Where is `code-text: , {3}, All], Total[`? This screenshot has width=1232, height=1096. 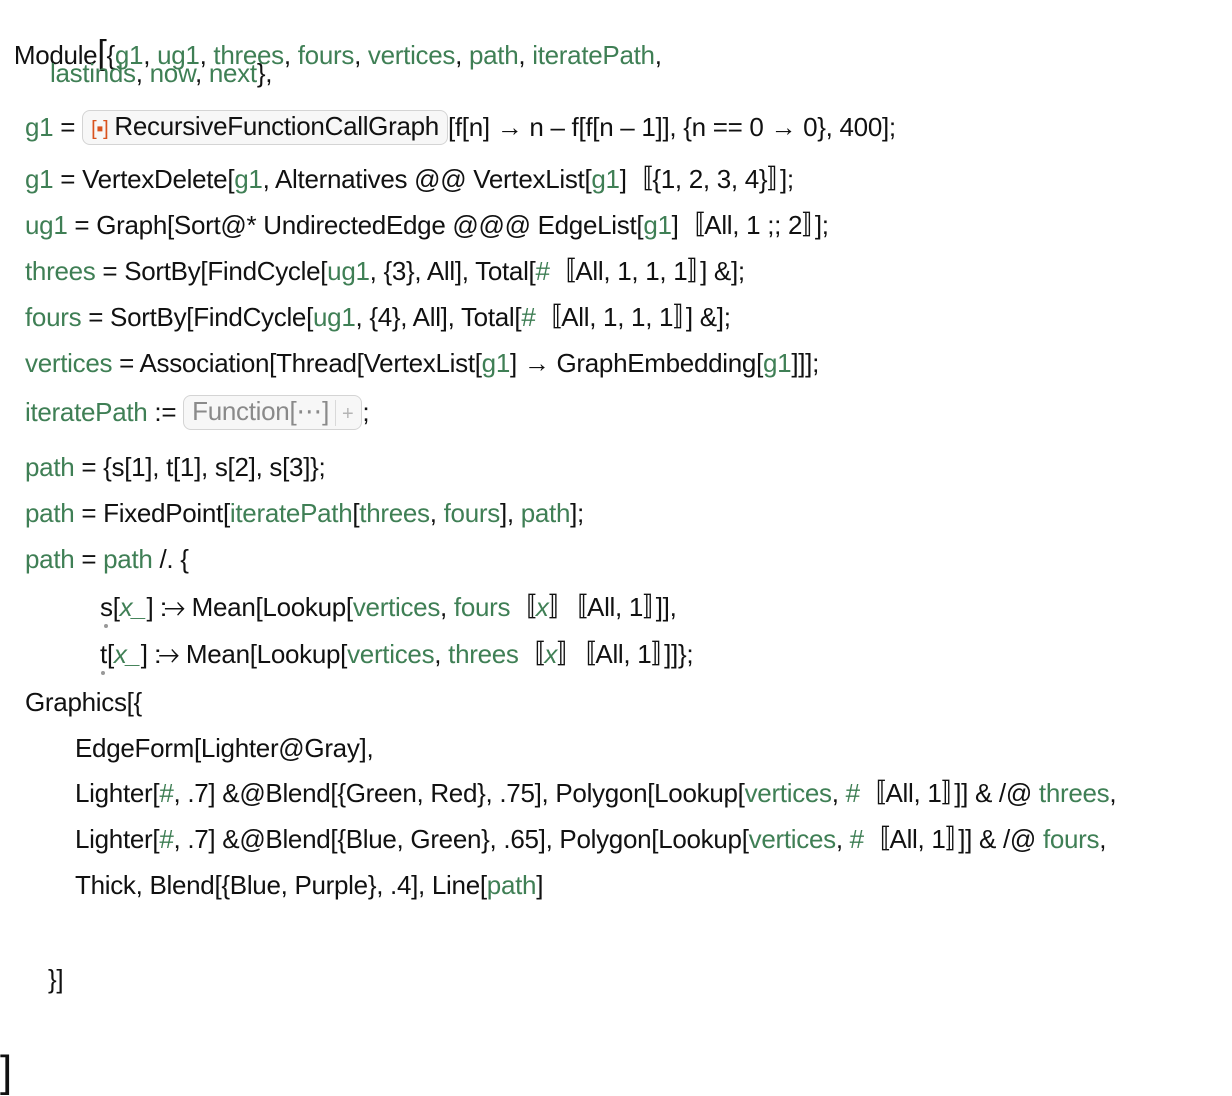
code-text: , {3}, All], Total[ is located at coordinates (452, 271).